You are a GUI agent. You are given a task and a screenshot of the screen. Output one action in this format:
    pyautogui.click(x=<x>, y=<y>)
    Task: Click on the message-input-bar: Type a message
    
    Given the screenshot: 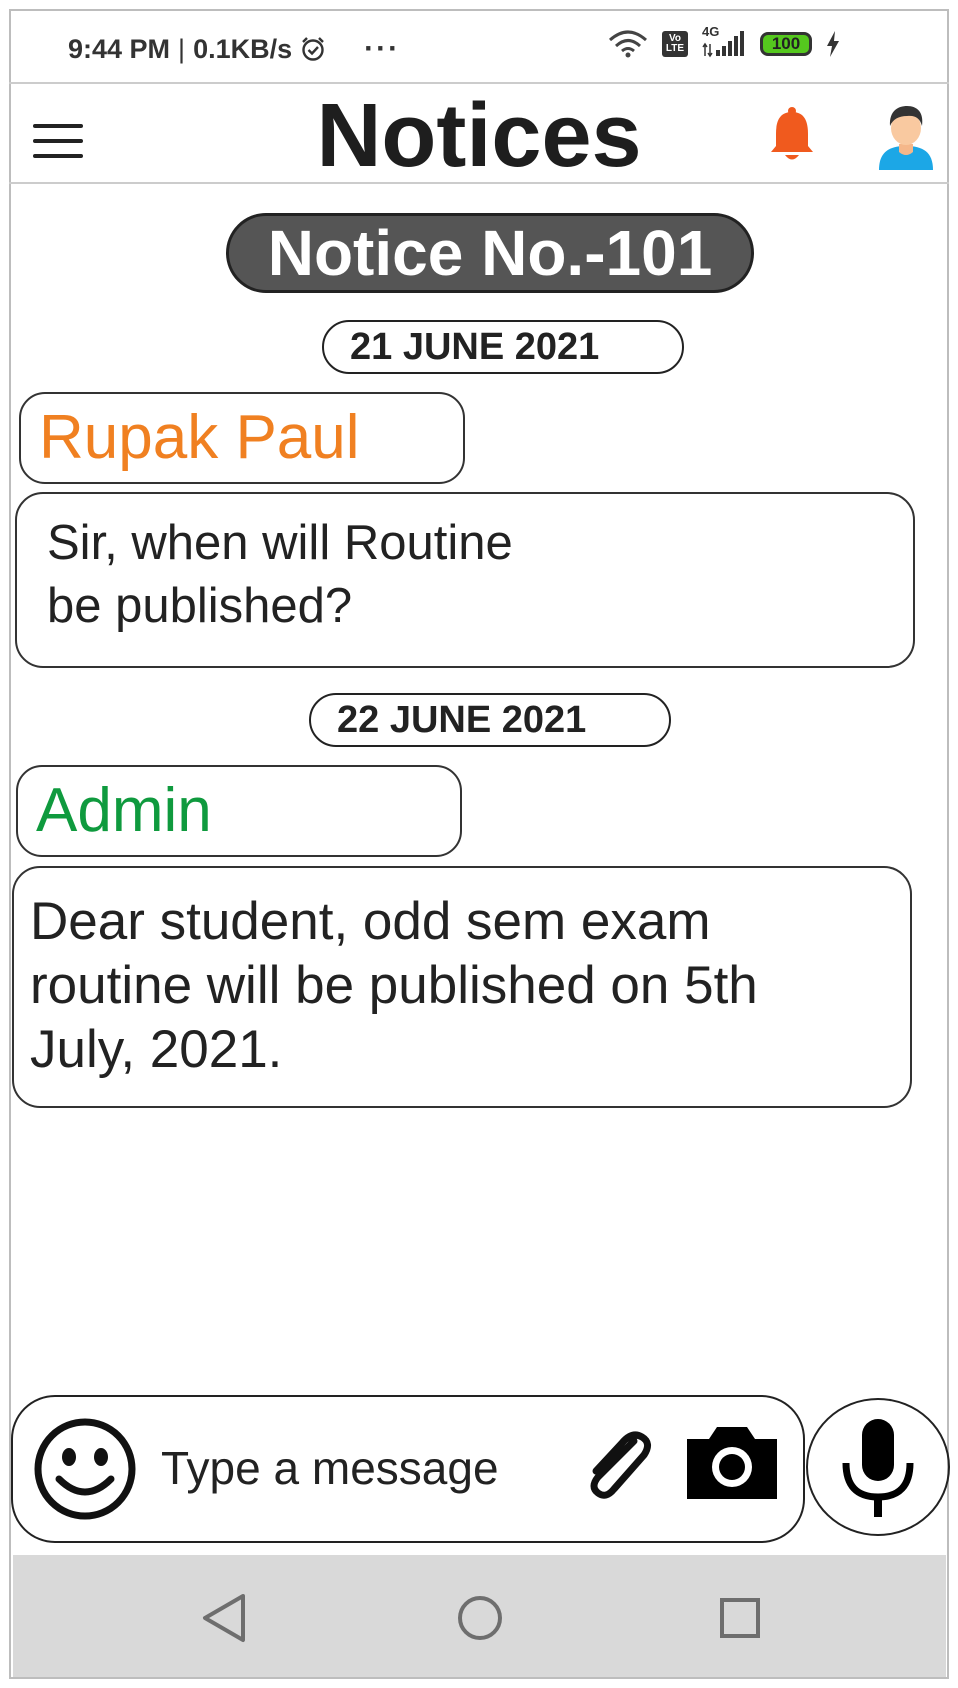 What is the action you would take?
    pyautogui.click(x=408, y=1469)
    